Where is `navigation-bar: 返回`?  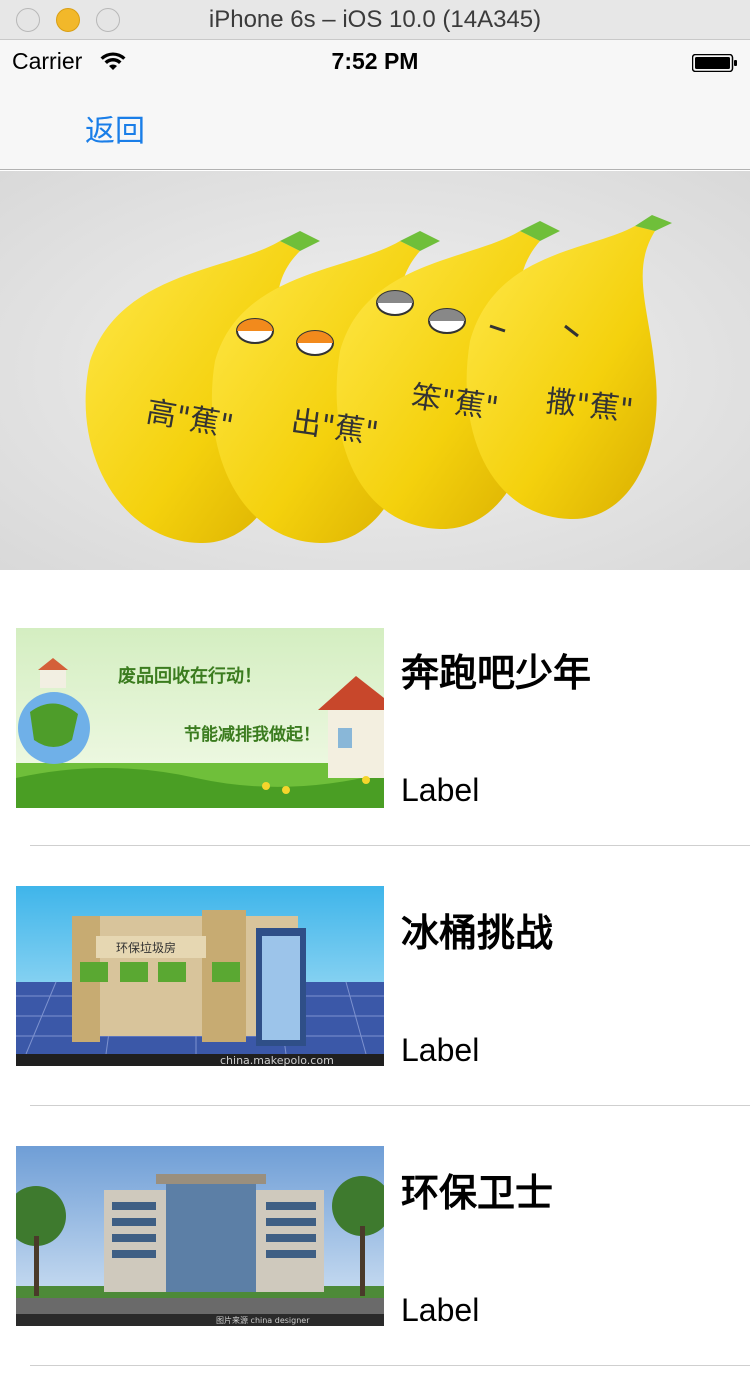 navigation-bar: 返回 is located at coordinates (375, 126).